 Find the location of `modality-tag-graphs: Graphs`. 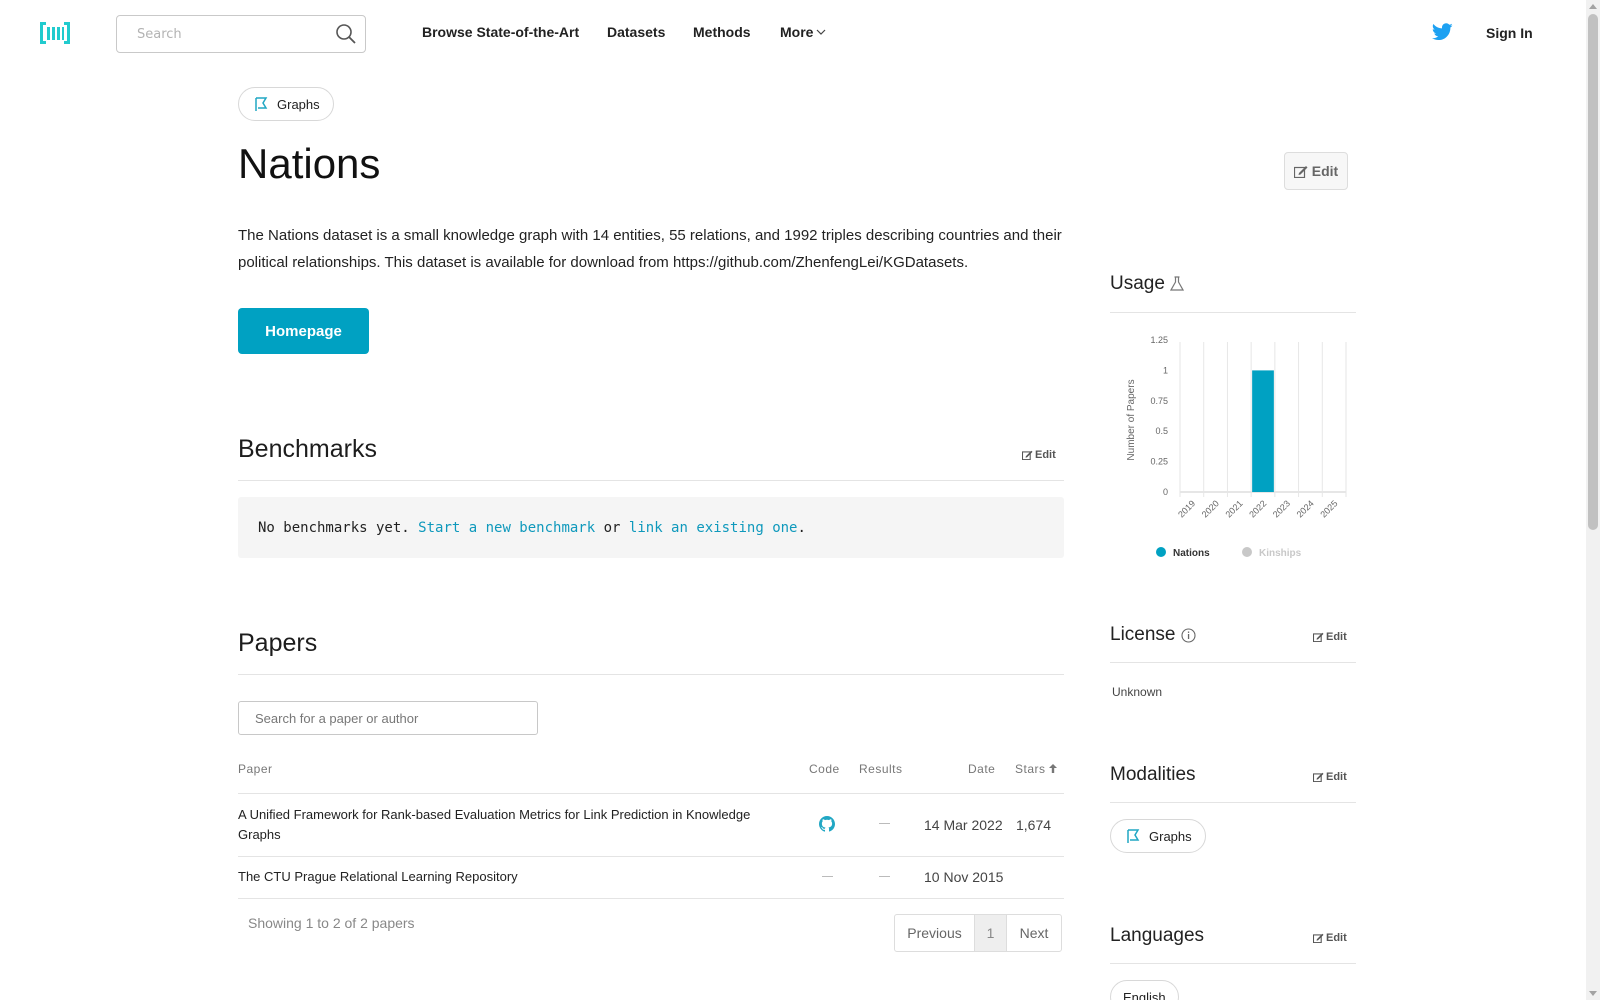

modality-tag-graphs: Graphs is located at coordinates (286, 104).